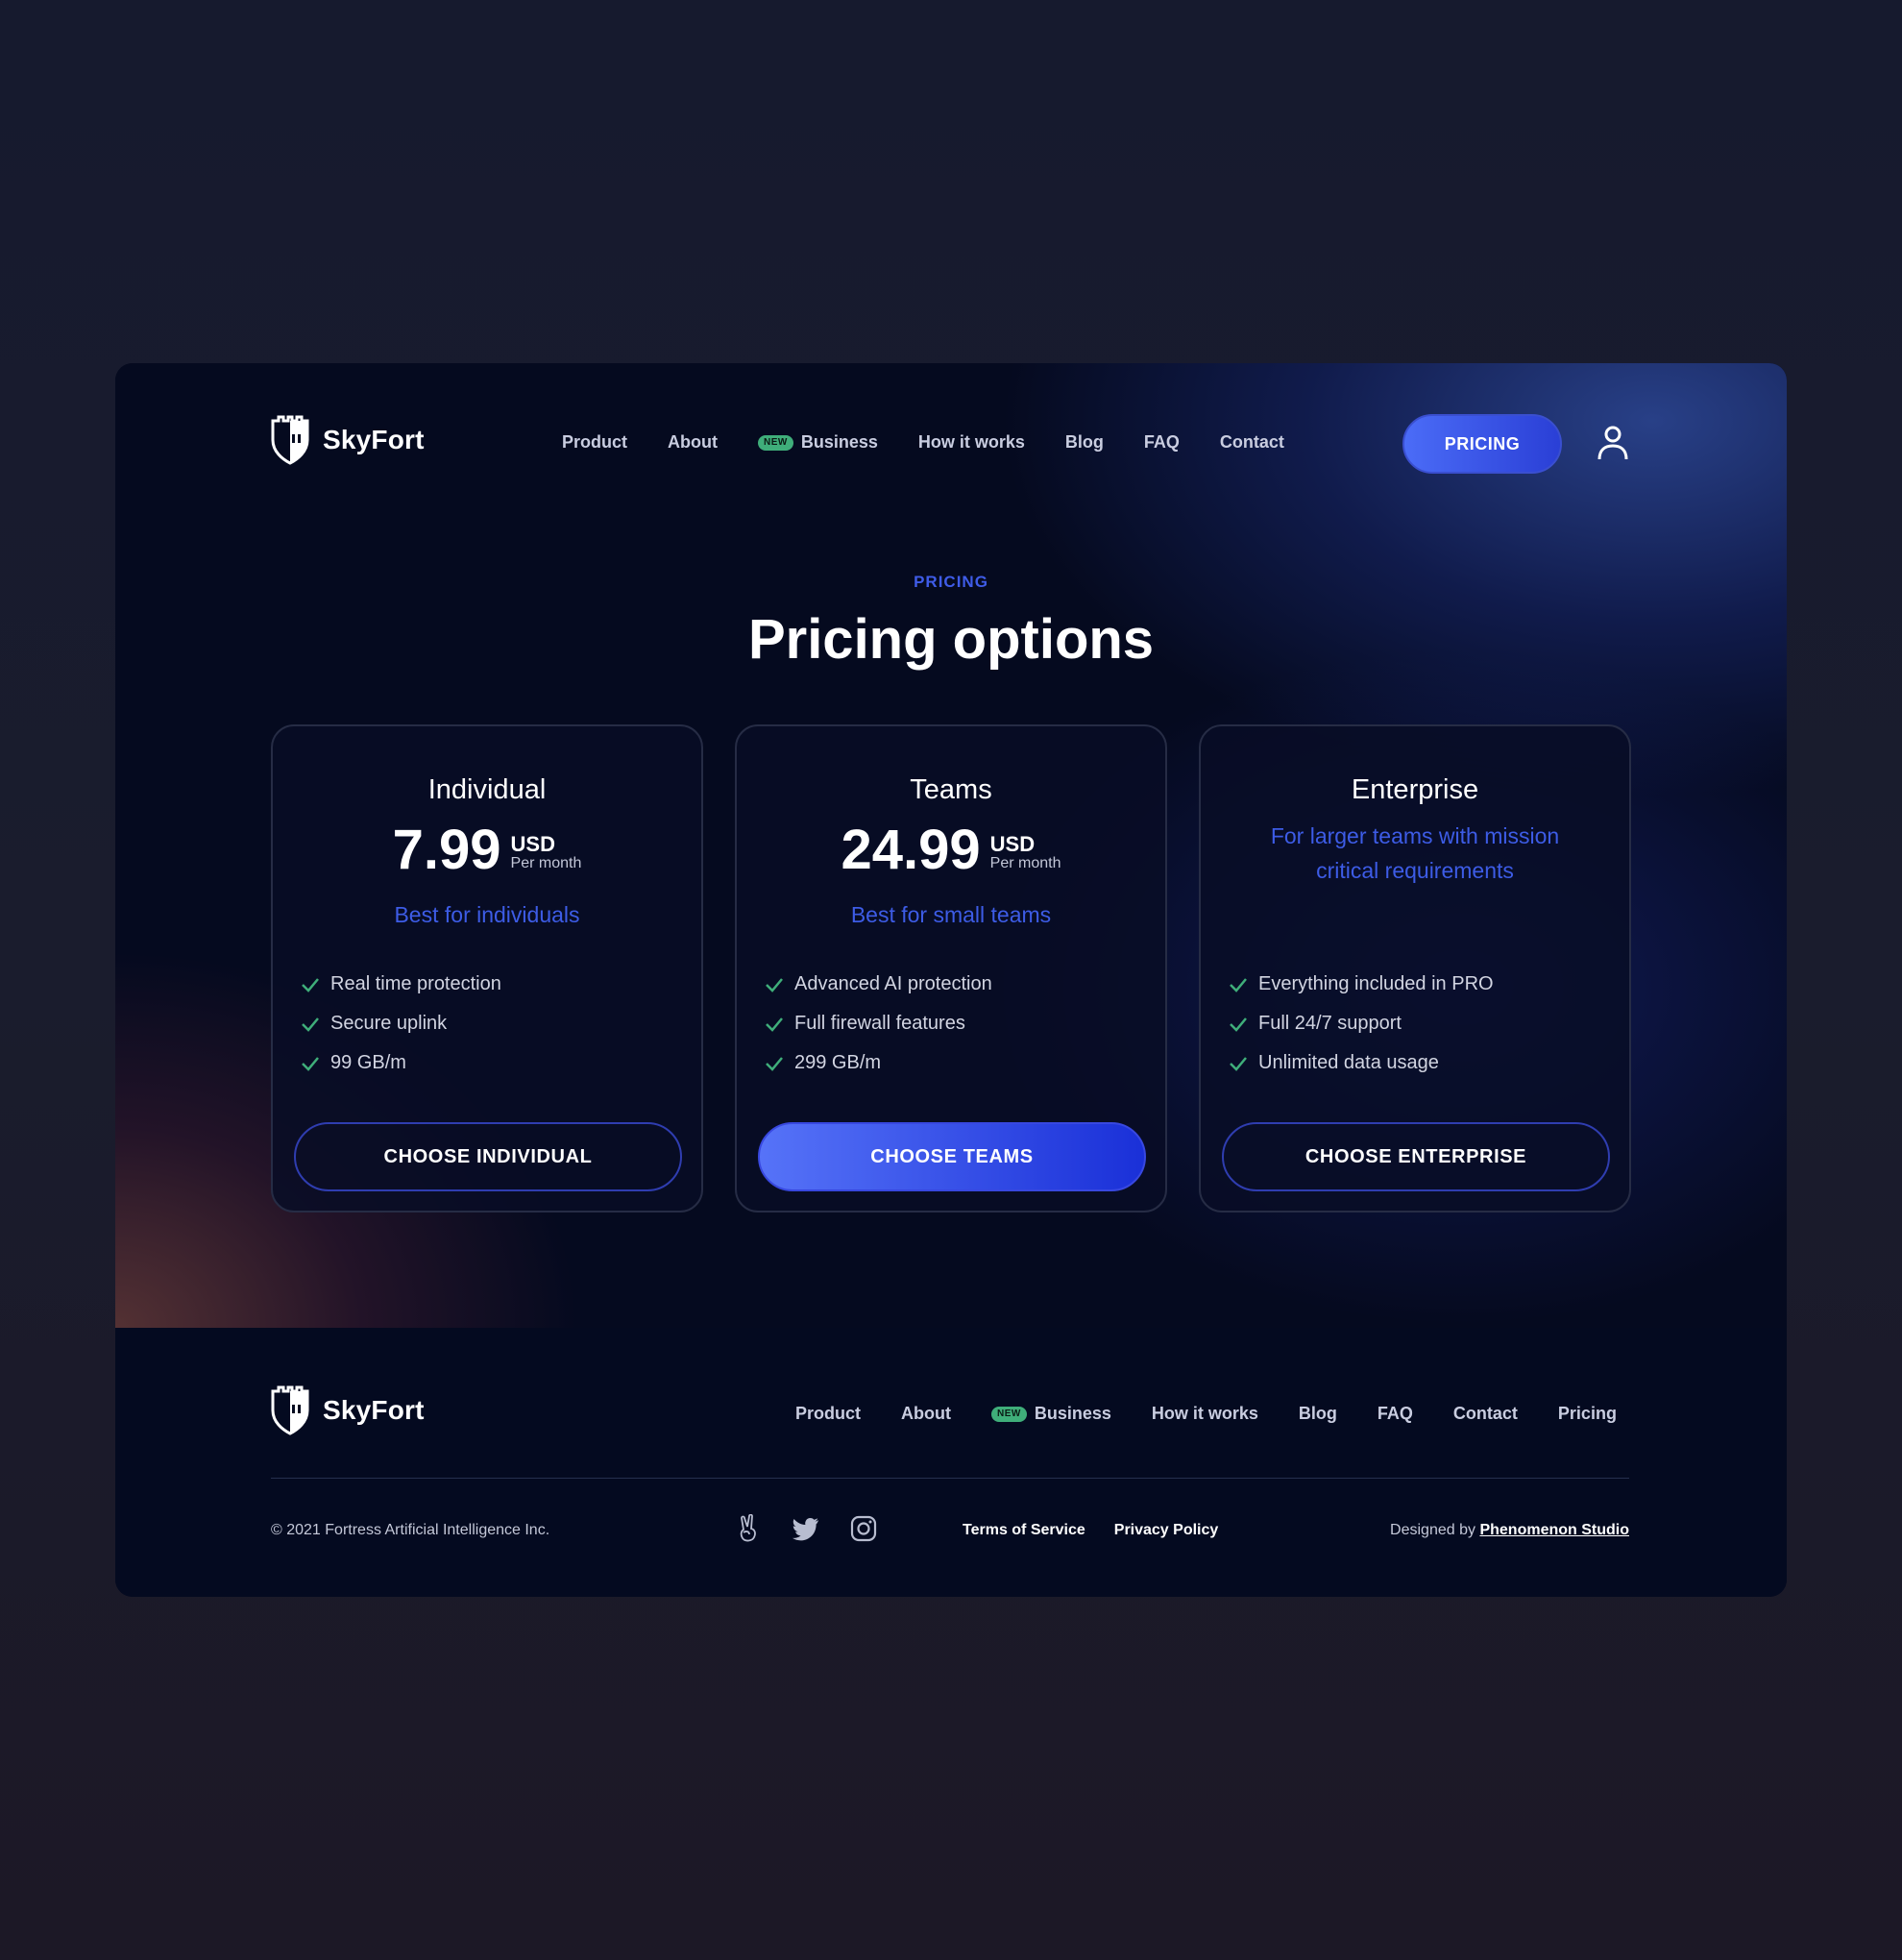 The height and width of the screenshot is (1960, 1902). What do you see at coordinates (863, 1529) in the screenshot?
I see `instagram-icon` at bounding box center [863, 1529].